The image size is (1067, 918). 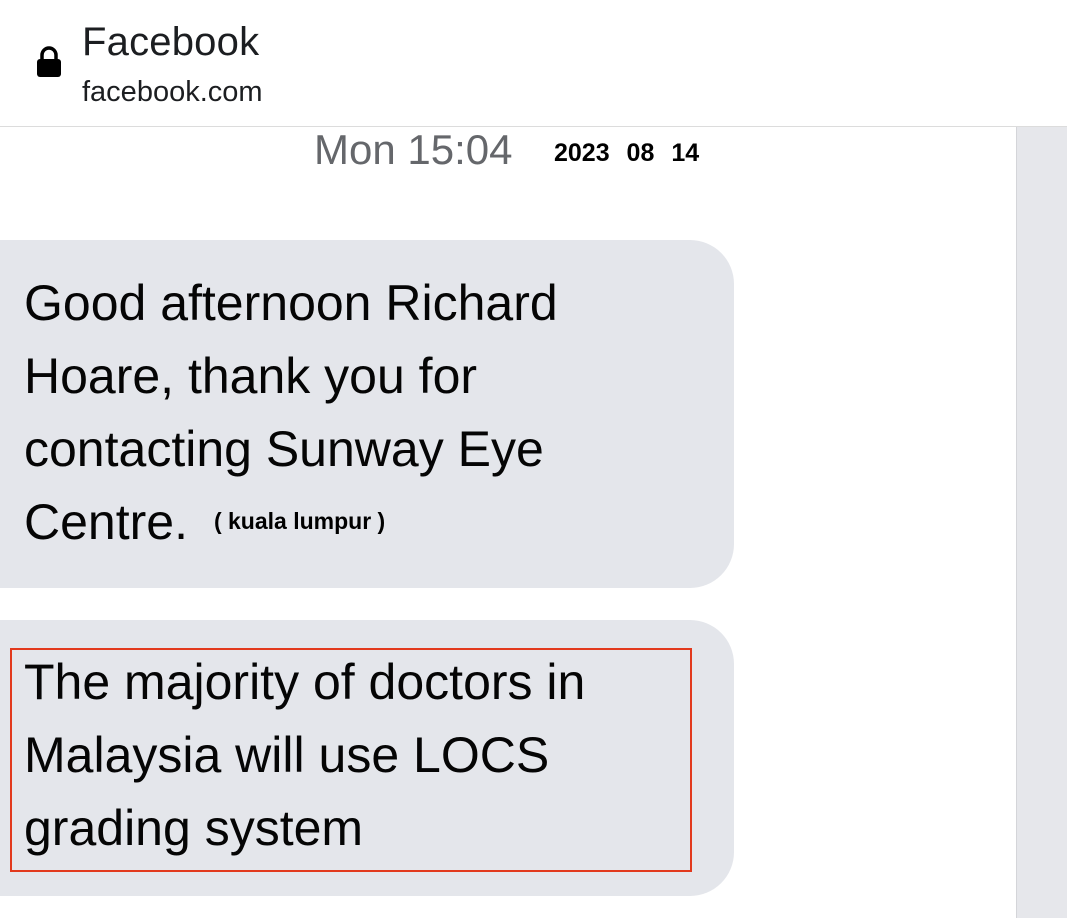 What do you see at coordinates (49, 62) in the screenshot?
I see `lock-icon` at bounding box center [49, 62].